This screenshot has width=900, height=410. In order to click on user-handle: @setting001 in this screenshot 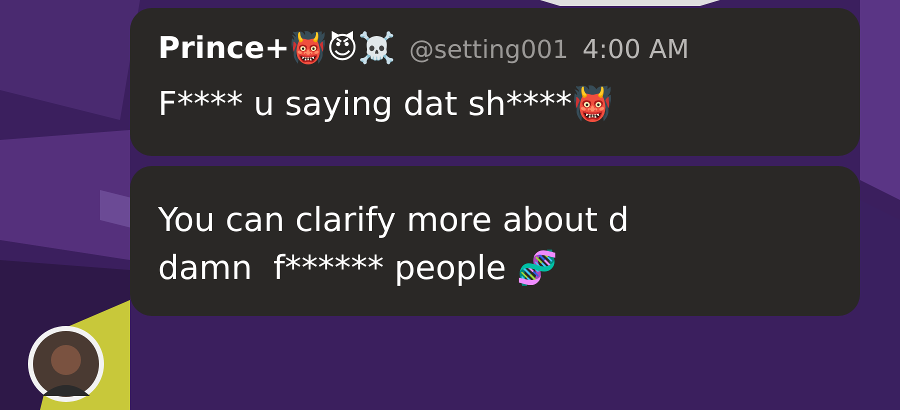, I will do `click(488, 49)`.